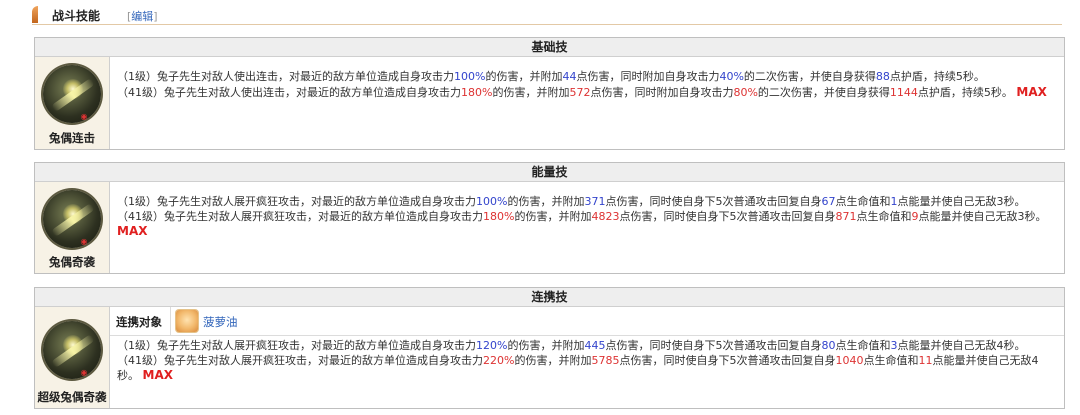  What do you see at coordinates (72, 138) in the screenshot?
I see `skill-name: 兔偶连击` at bounding box center [72, 138].